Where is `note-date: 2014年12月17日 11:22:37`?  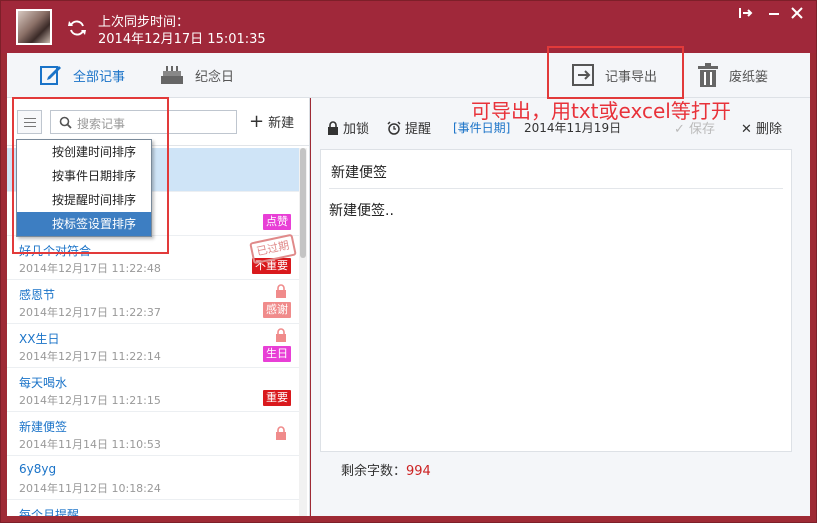 note-date: 2014年12月17日 11:22:37 is located at coordinates (90, 312).